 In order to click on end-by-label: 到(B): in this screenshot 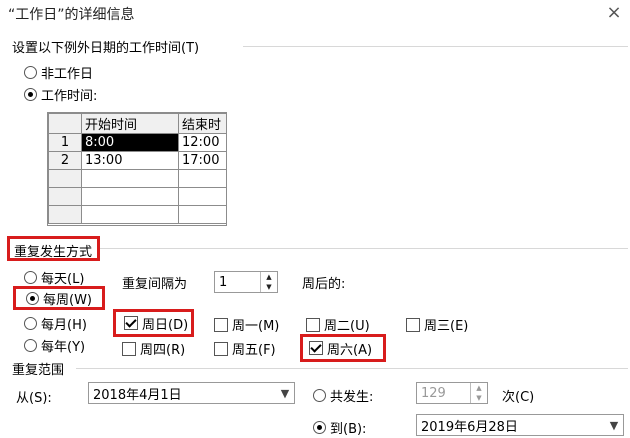, I will do `click(348, 429)`.